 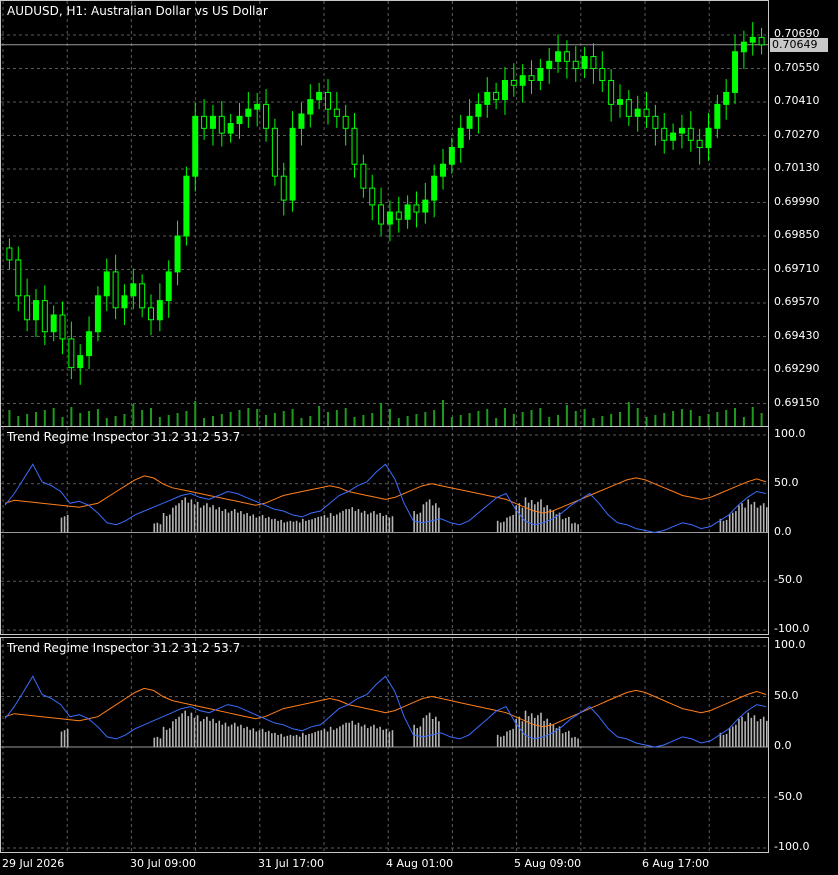 I want to click on indicator-axis-label: 100.0, so click(x=790, y=644).